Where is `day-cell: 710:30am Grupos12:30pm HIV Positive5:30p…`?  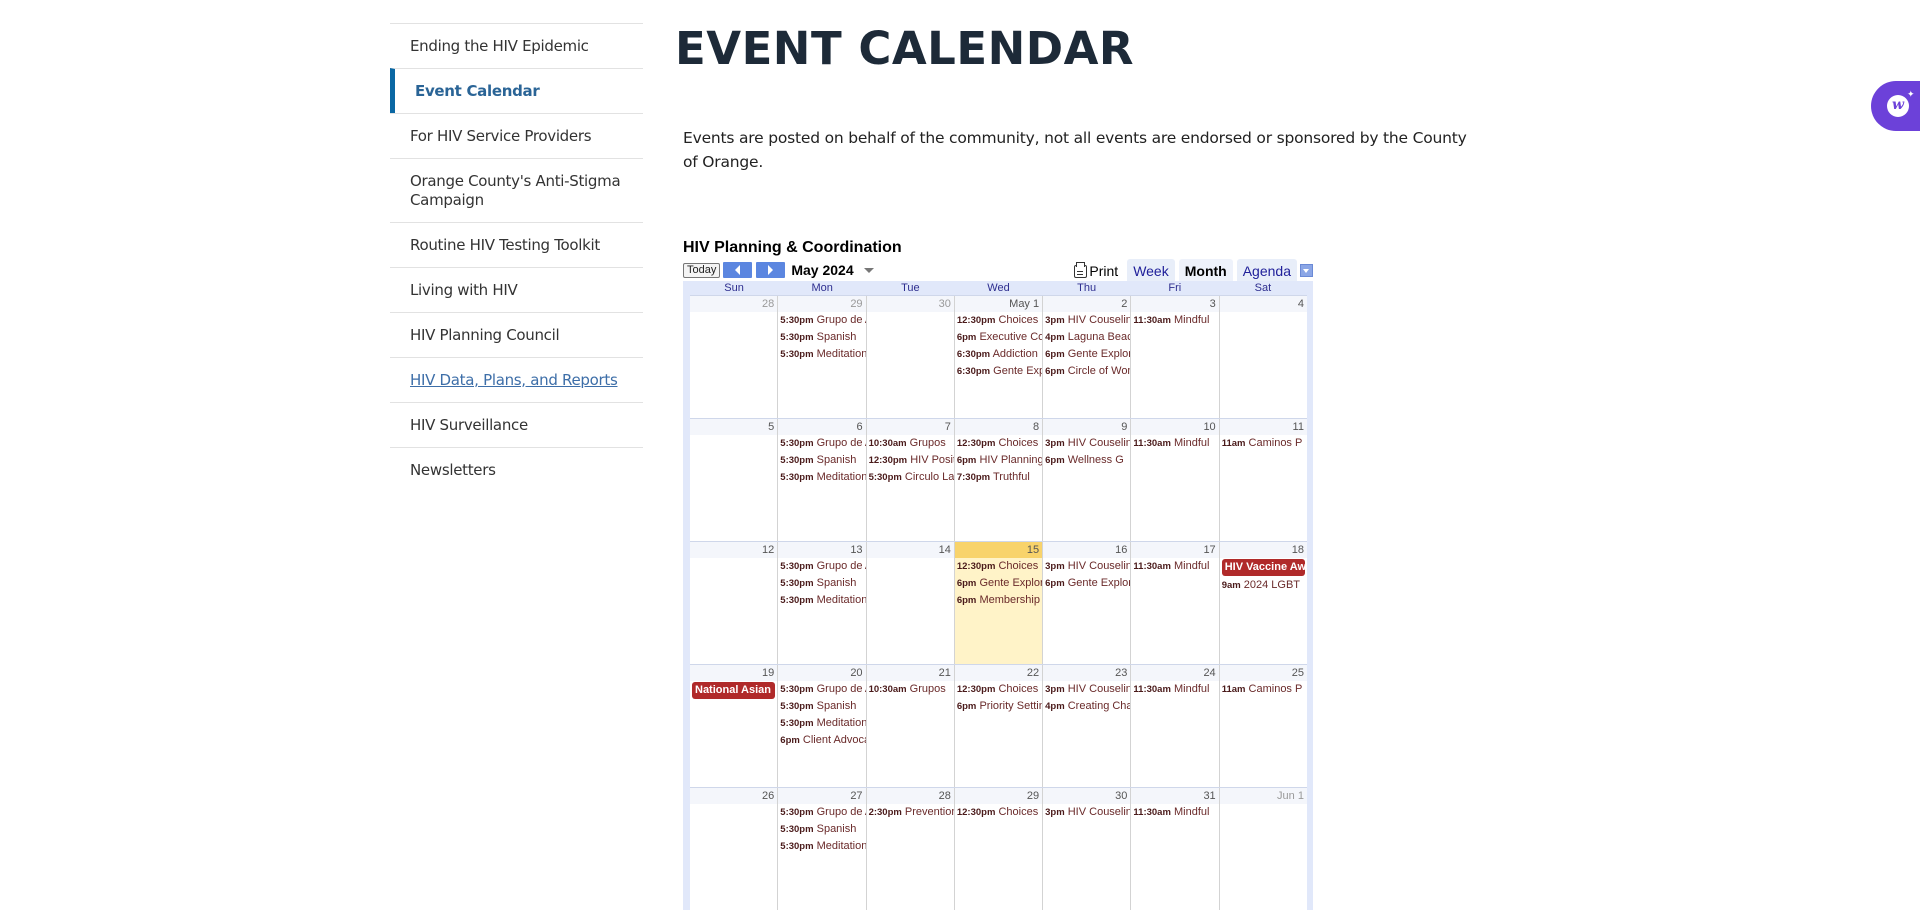 day-cell: 710:30am Grupos12:30pm HIV Positive5:30p… is located at coordinates (909, 480).